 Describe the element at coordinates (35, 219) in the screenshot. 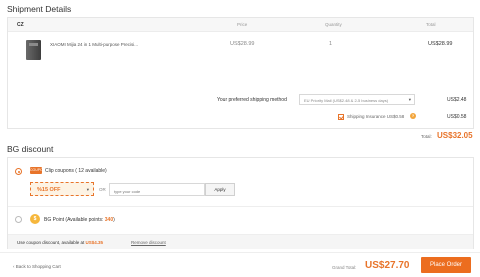

I see `coin-icon: $` at that location.